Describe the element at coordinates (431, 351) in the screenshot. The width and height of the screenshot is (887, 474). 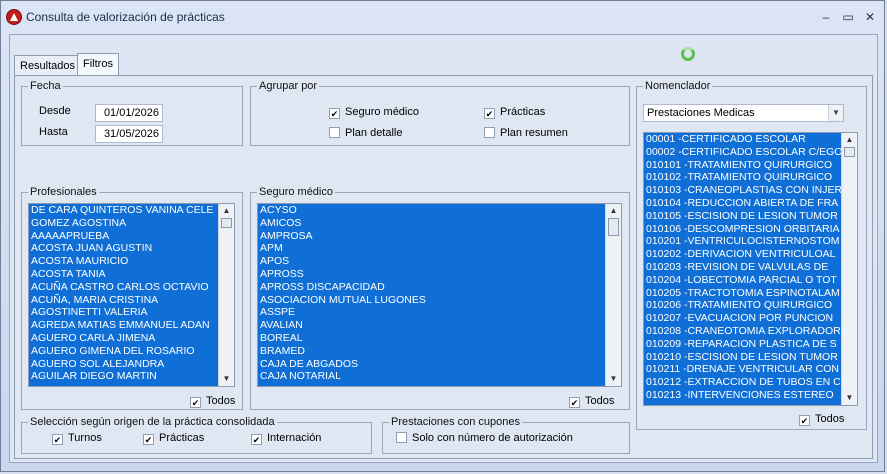
I see `list-item: BRAMED` at that location.